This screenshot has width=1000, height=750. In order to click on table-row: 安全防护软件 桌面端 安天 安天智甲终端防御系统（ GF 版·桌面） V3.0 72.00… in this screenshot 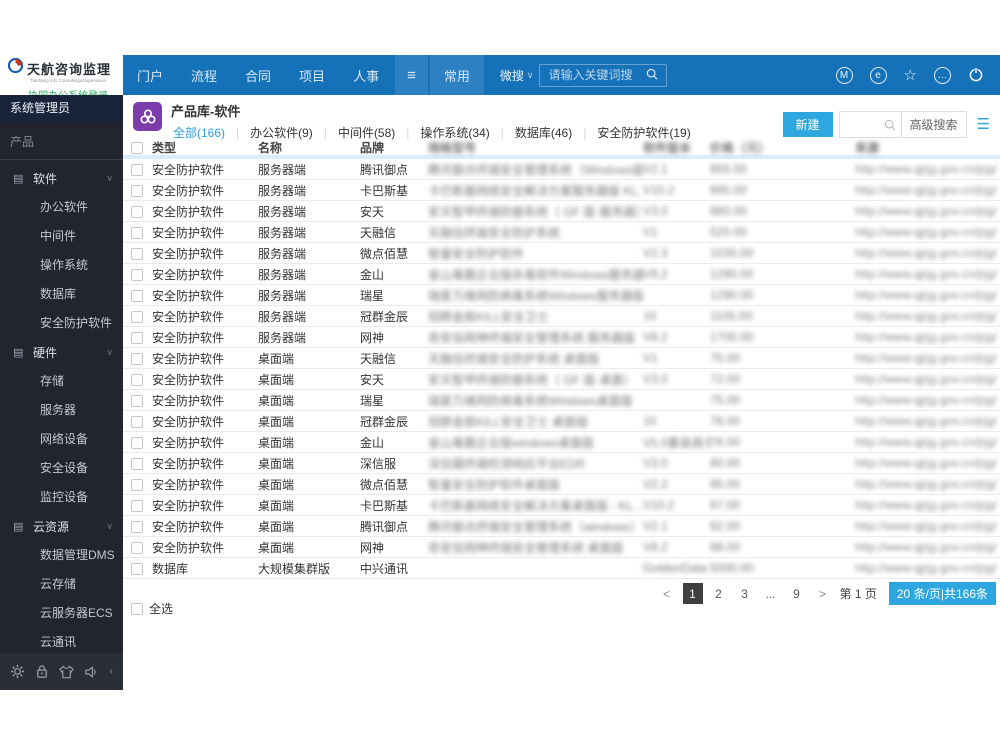, I will do `click(561, 379)`.